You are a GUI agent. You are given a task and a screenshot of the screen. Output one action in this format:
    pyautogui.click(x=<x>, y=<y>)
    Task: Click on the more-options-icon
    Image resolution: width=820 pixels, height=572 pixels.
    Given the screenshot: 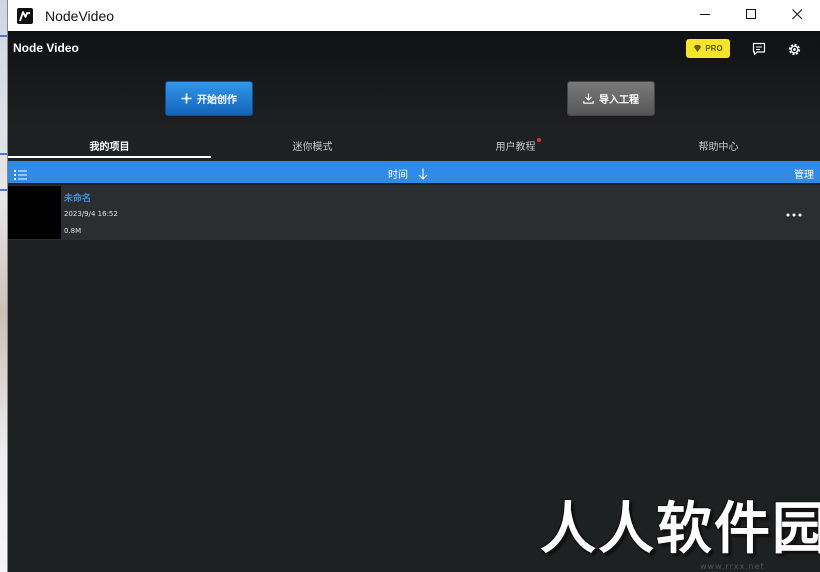 What is the action you would take?
    pyautogui.click(x=794, y=213)
    